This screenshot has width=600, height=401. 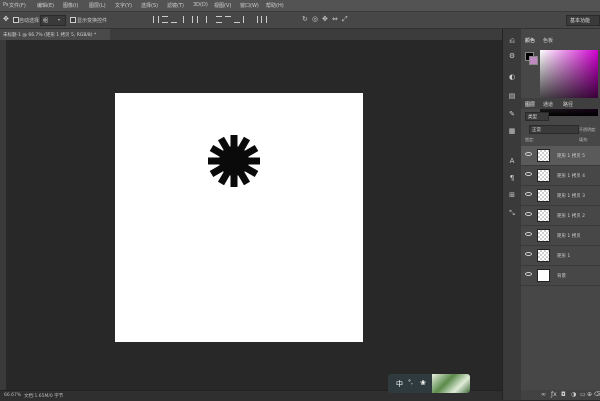 What do you see at coordinates (12, 395) in the screenshot?
I see `zoom-readout: 66.67%` at bounding box center [12, 395].